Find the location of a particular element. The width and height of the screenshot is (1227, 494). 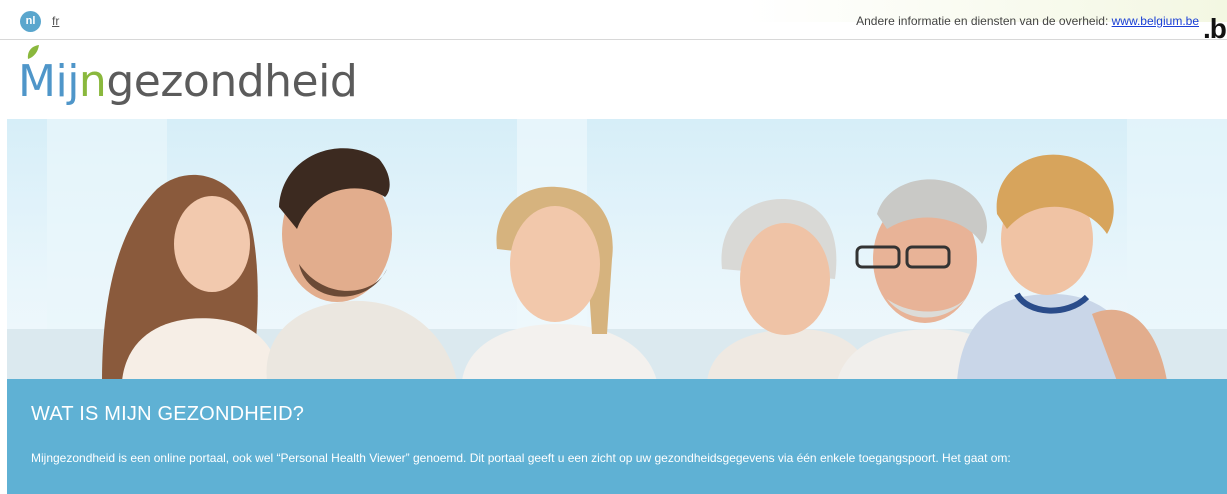

person-woman is located at coordinates (559, 283).